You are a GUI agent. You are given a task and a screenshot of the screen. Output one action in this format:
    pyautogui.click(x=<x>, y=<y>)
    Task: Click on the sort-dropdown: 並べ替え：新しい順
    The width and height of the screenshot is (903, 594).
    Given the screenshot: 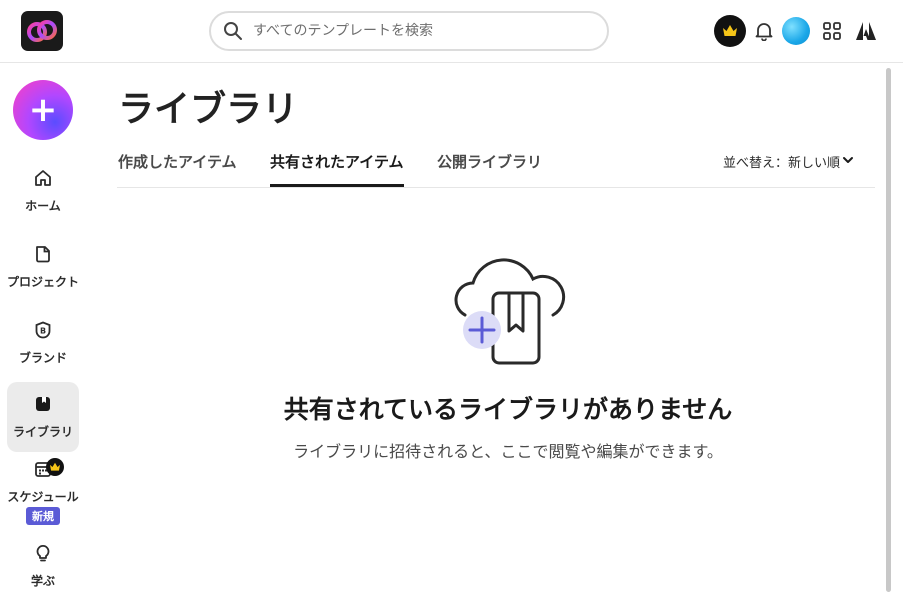 What is the action you would take?
    pyautogui.click(x=788, y=161)
    